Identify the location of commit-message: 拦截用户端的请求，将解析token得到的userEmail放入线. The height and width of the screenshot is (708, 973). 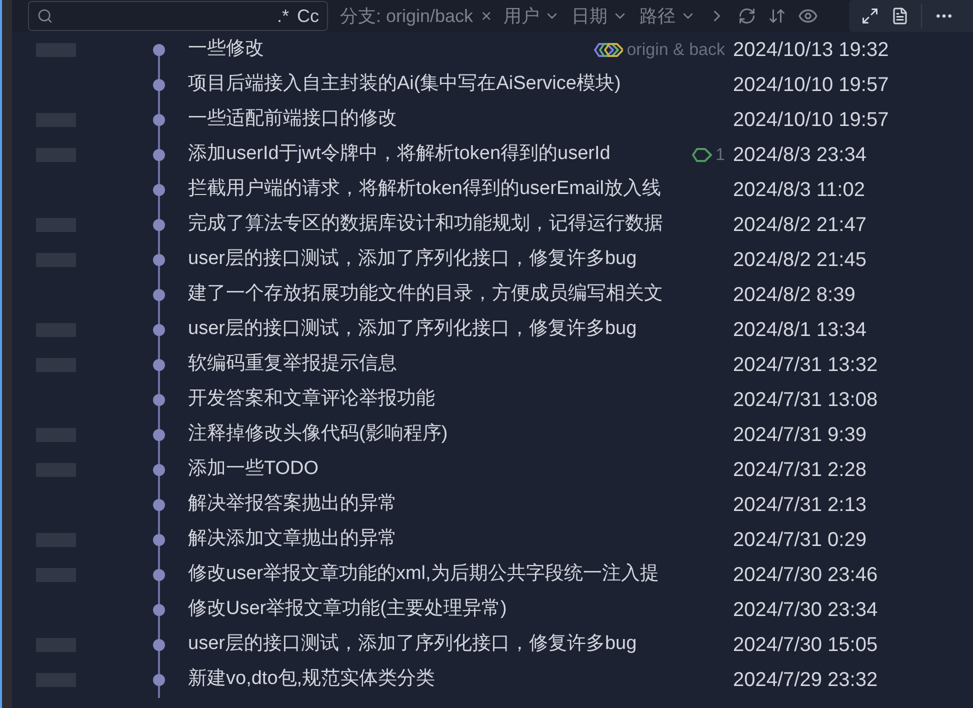
(425, 189).